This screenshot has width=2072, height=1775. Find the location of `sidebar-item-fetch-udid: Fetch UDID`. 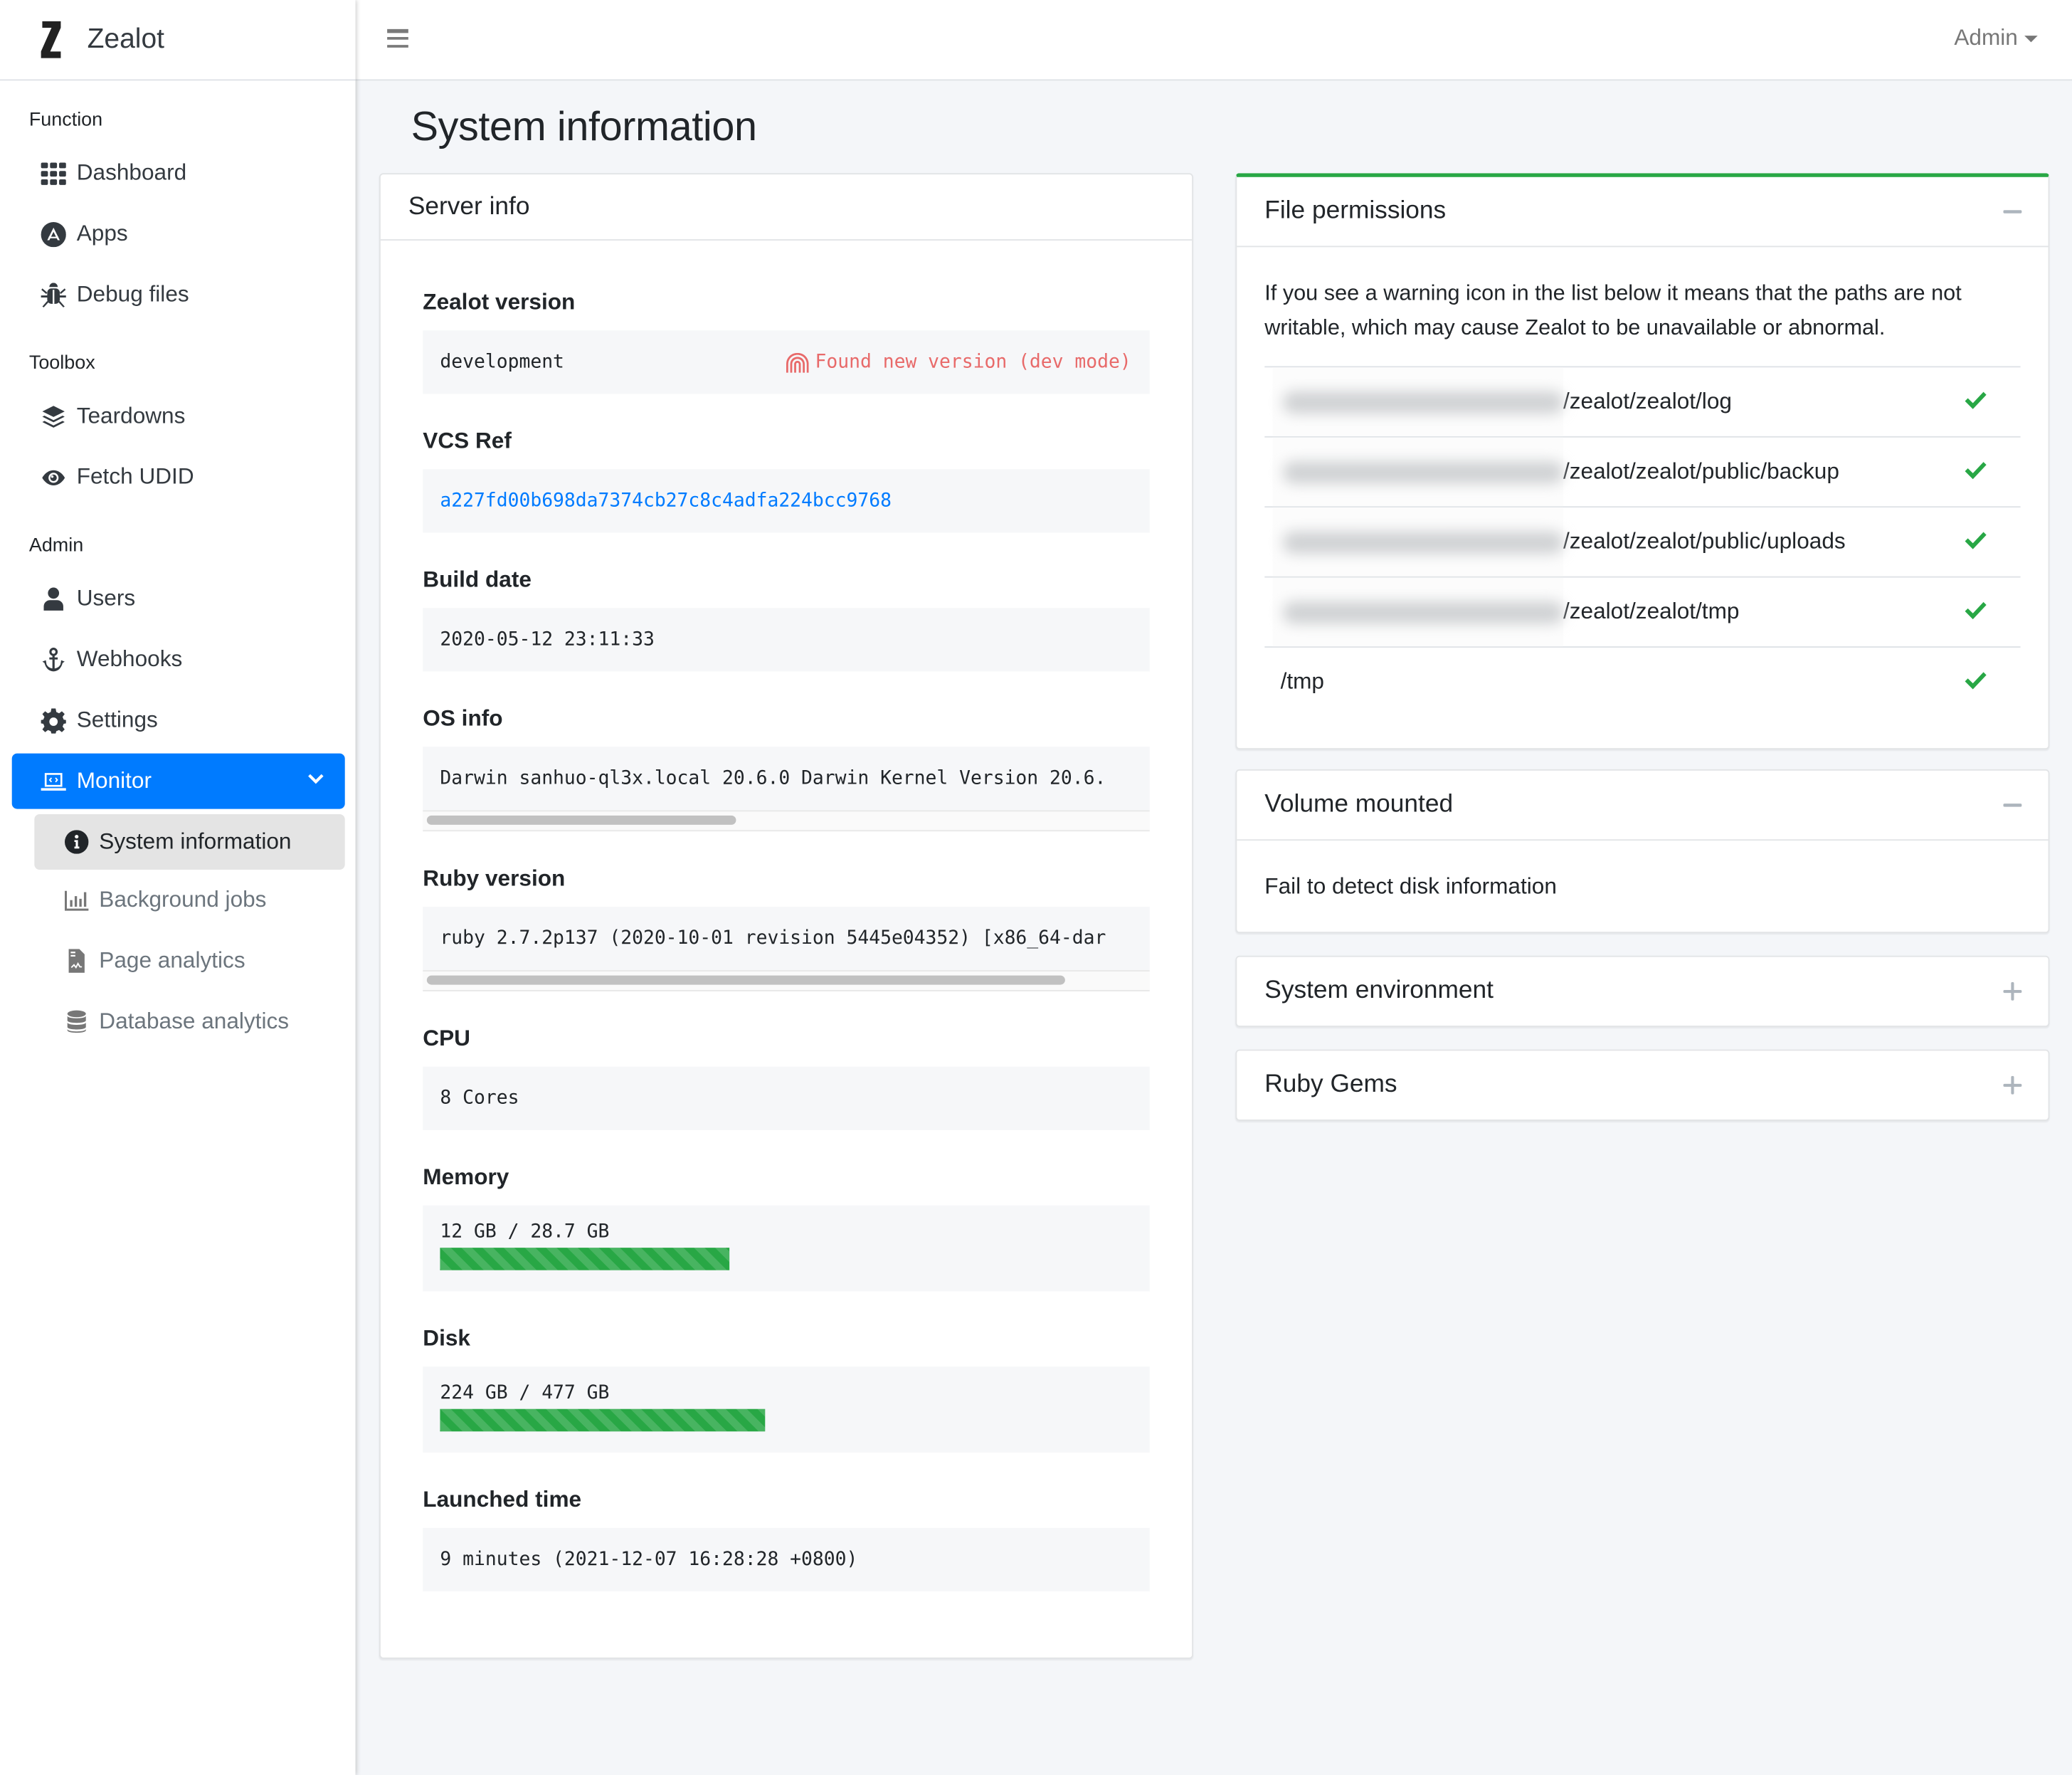

sidebar-item-fetch-udid: Fetch UDID is located at coordinates (178, 477).